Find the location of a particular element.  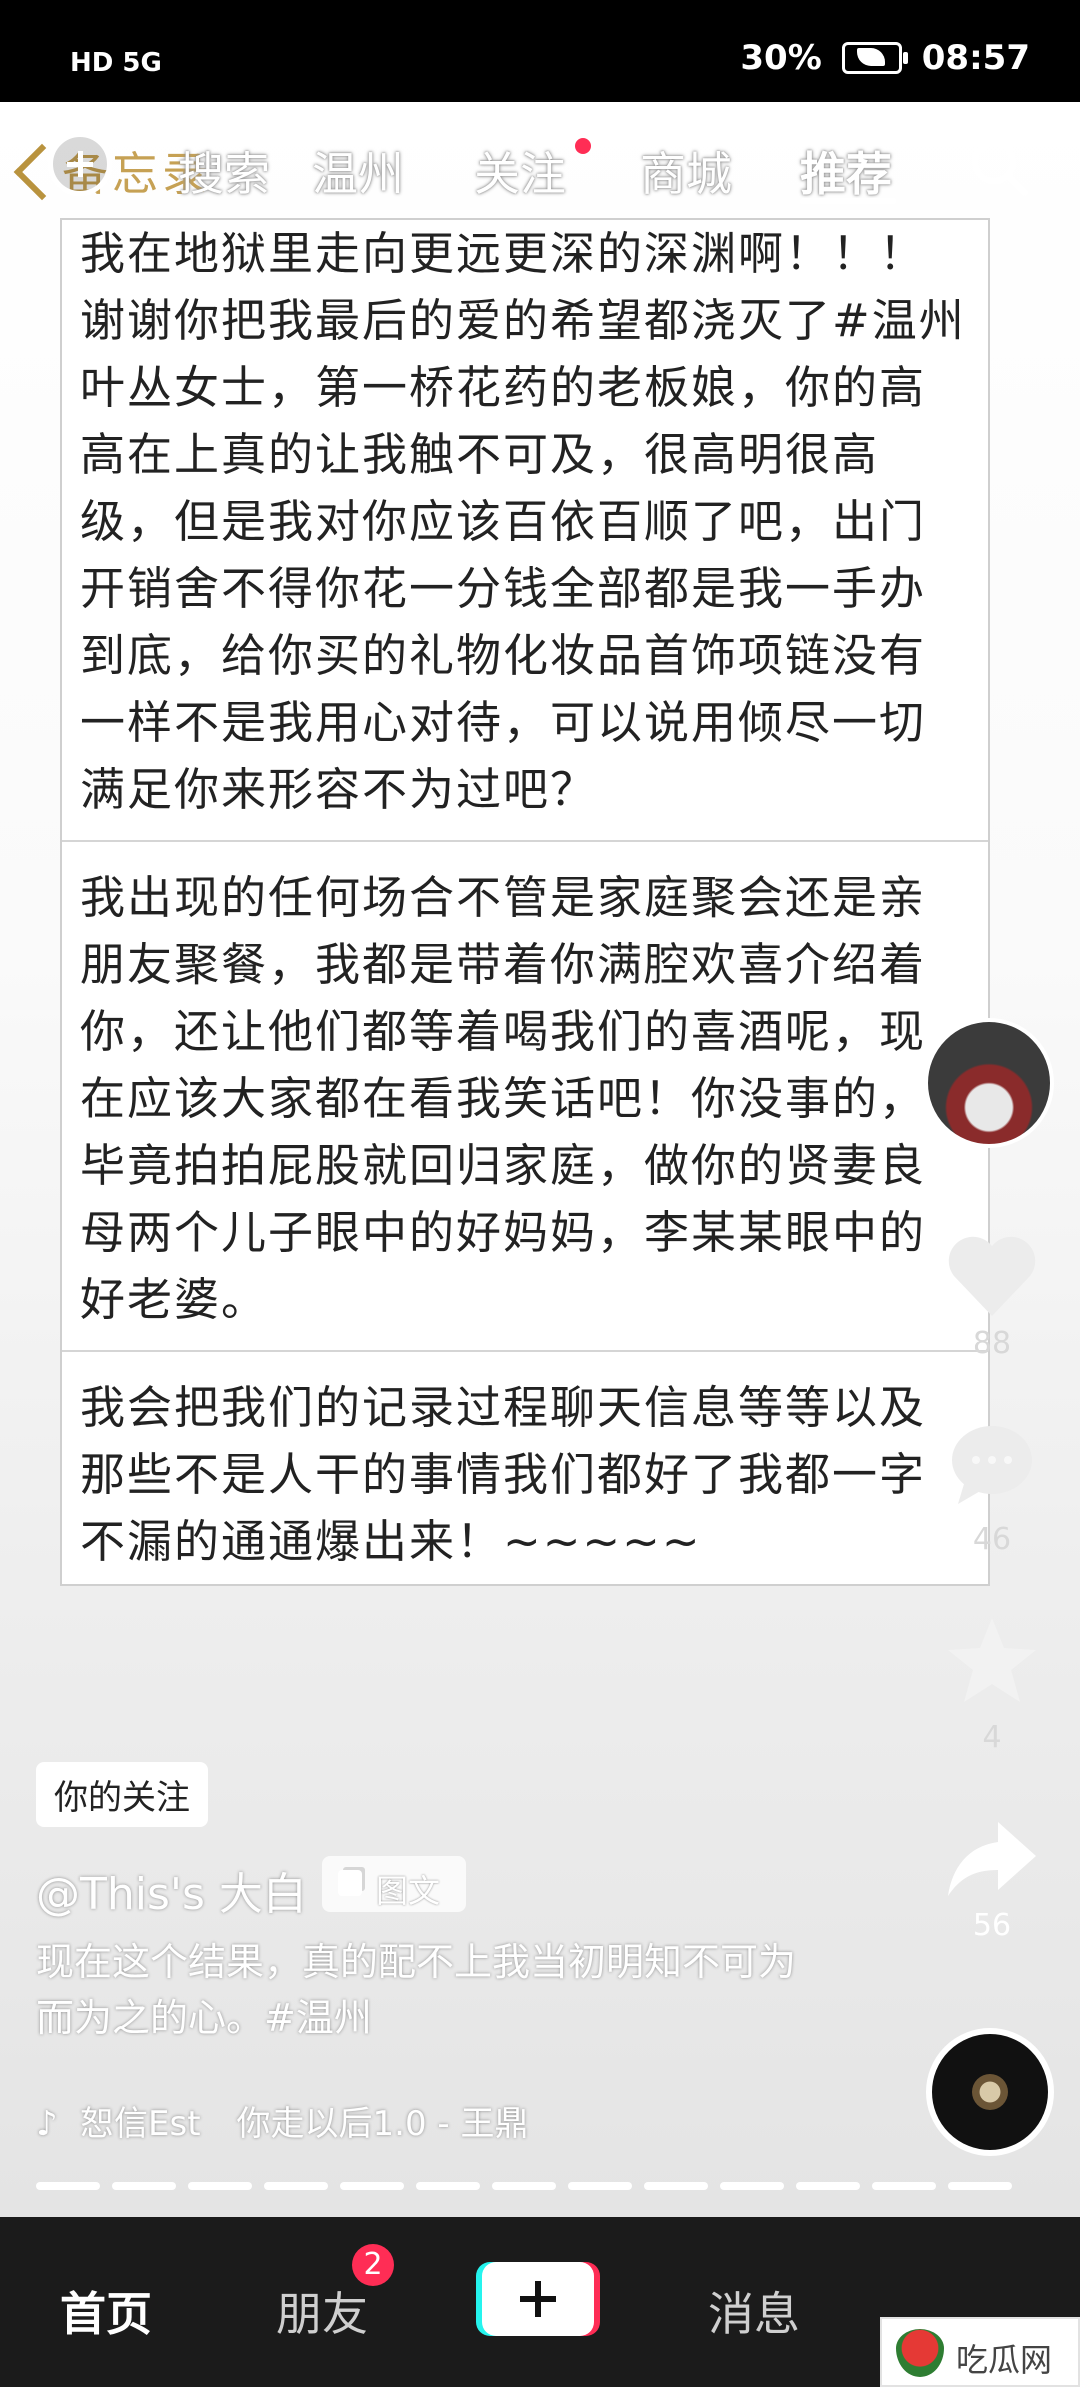

nav-home: 首页 is located at coordinates (106, 2311).